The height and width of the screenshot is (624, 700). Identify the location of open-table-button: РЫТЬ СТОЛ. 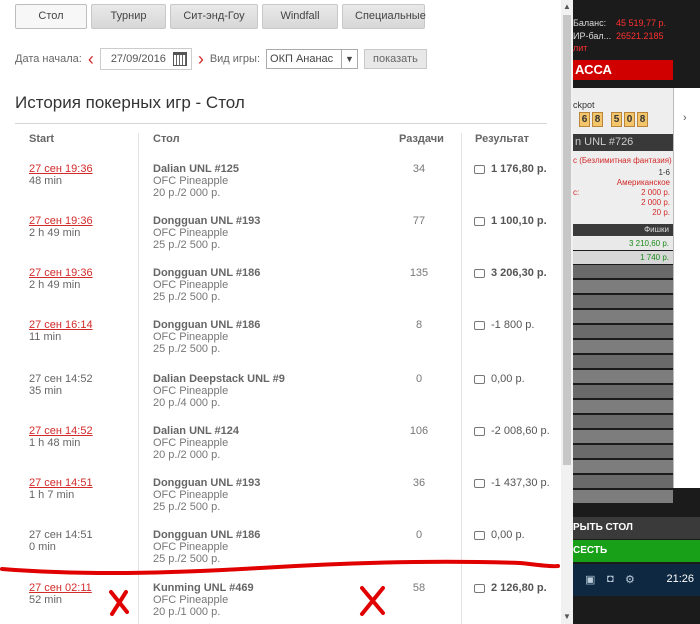
(636, 528).